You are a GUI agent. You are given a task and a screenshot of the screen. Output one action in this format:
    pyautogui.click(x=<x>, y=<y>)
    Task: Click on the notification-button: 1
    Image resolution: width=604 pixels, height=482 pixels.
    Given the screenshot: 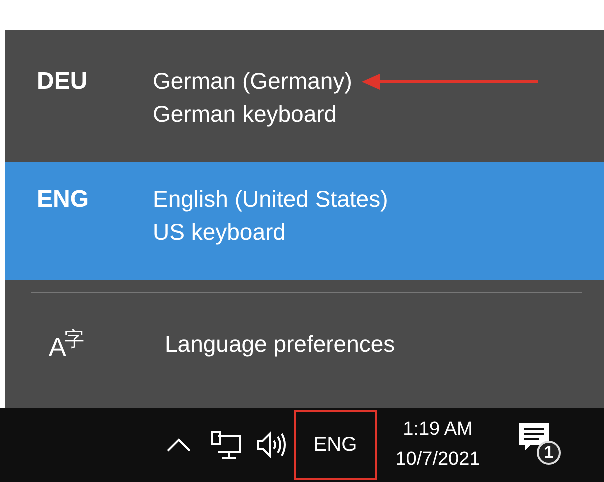 What is the action you would take?
    pyautogui.click(x=542, y=445)
    